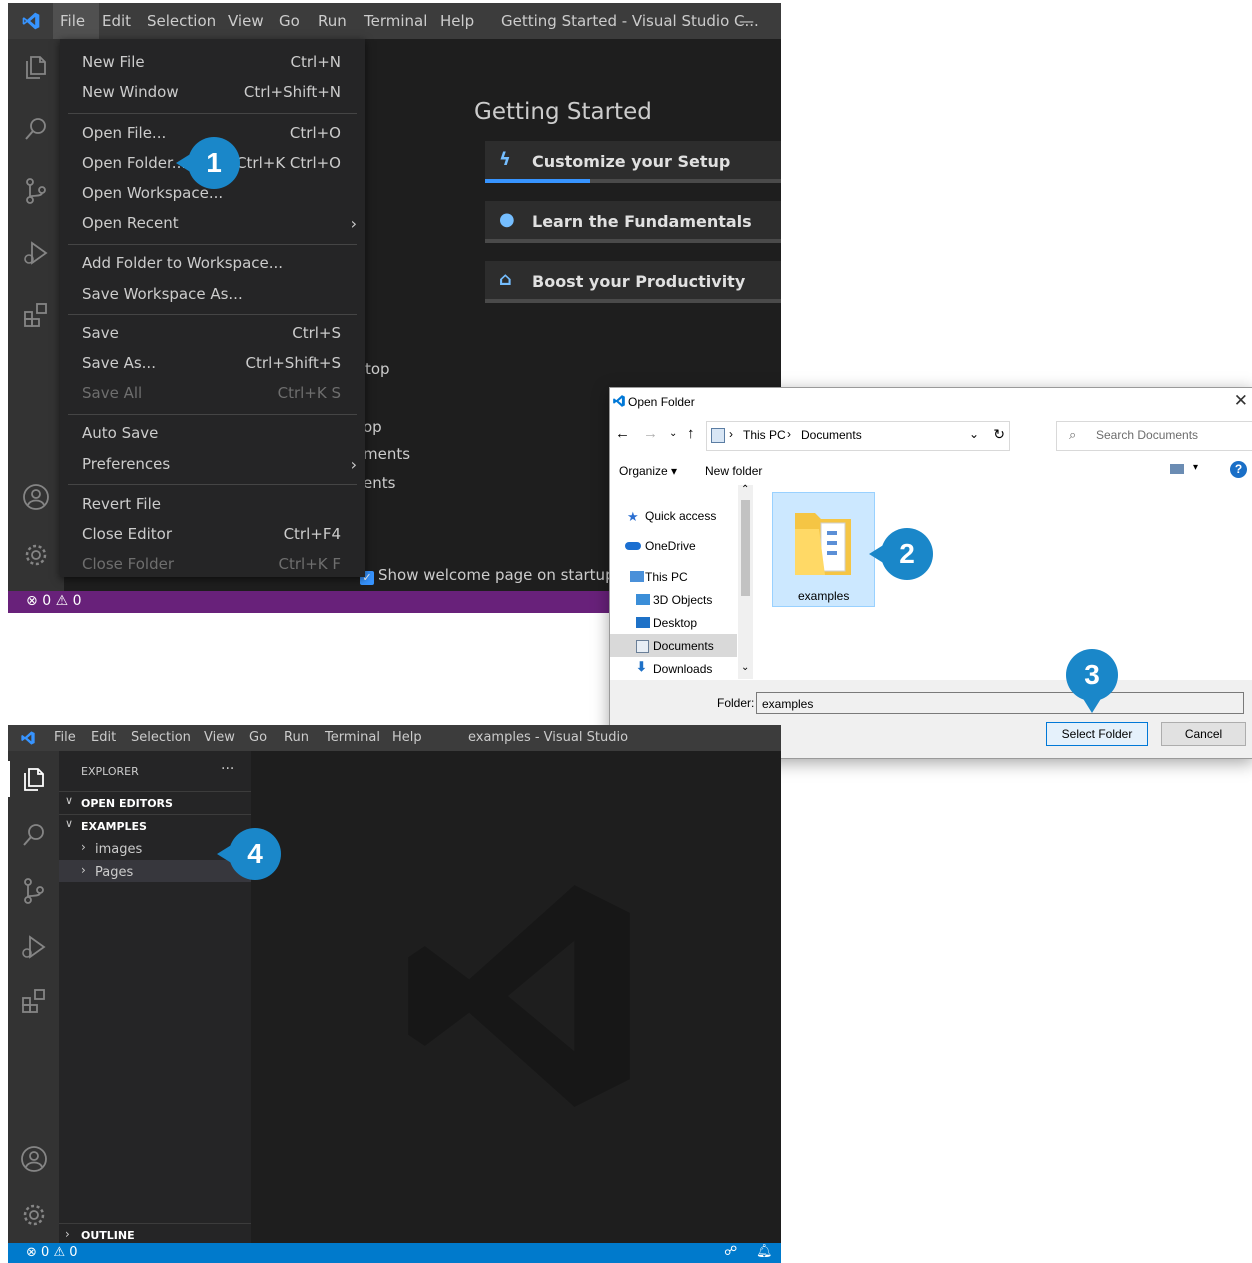  I want to click on view-dropdown-icon: ▾, so click(1195, 467).